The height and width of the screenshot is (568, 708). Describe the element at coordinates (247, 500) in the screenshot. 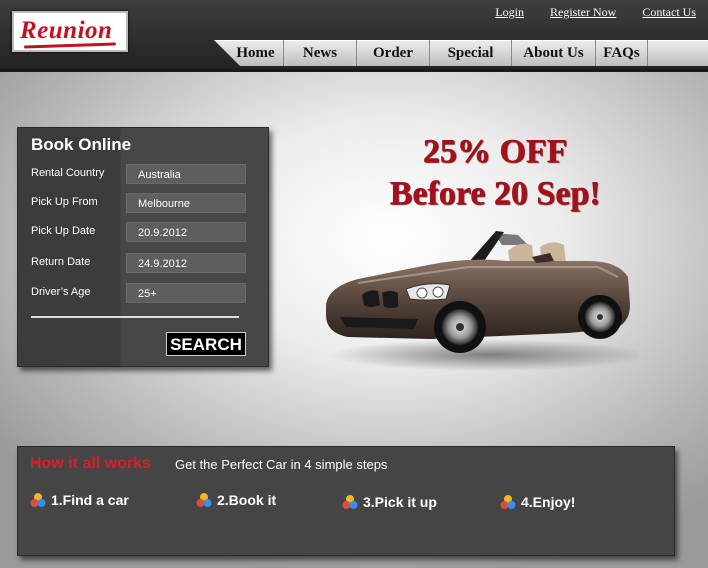

I see `step-book-it-label: 2.Book it` at that location.